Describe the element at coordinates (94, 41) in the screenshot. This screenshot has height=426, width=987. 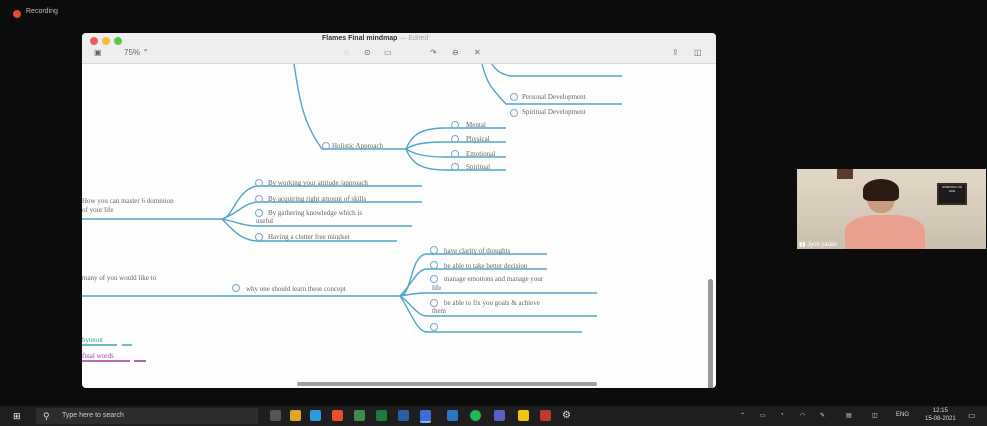
I see `close-window-button` at that location.